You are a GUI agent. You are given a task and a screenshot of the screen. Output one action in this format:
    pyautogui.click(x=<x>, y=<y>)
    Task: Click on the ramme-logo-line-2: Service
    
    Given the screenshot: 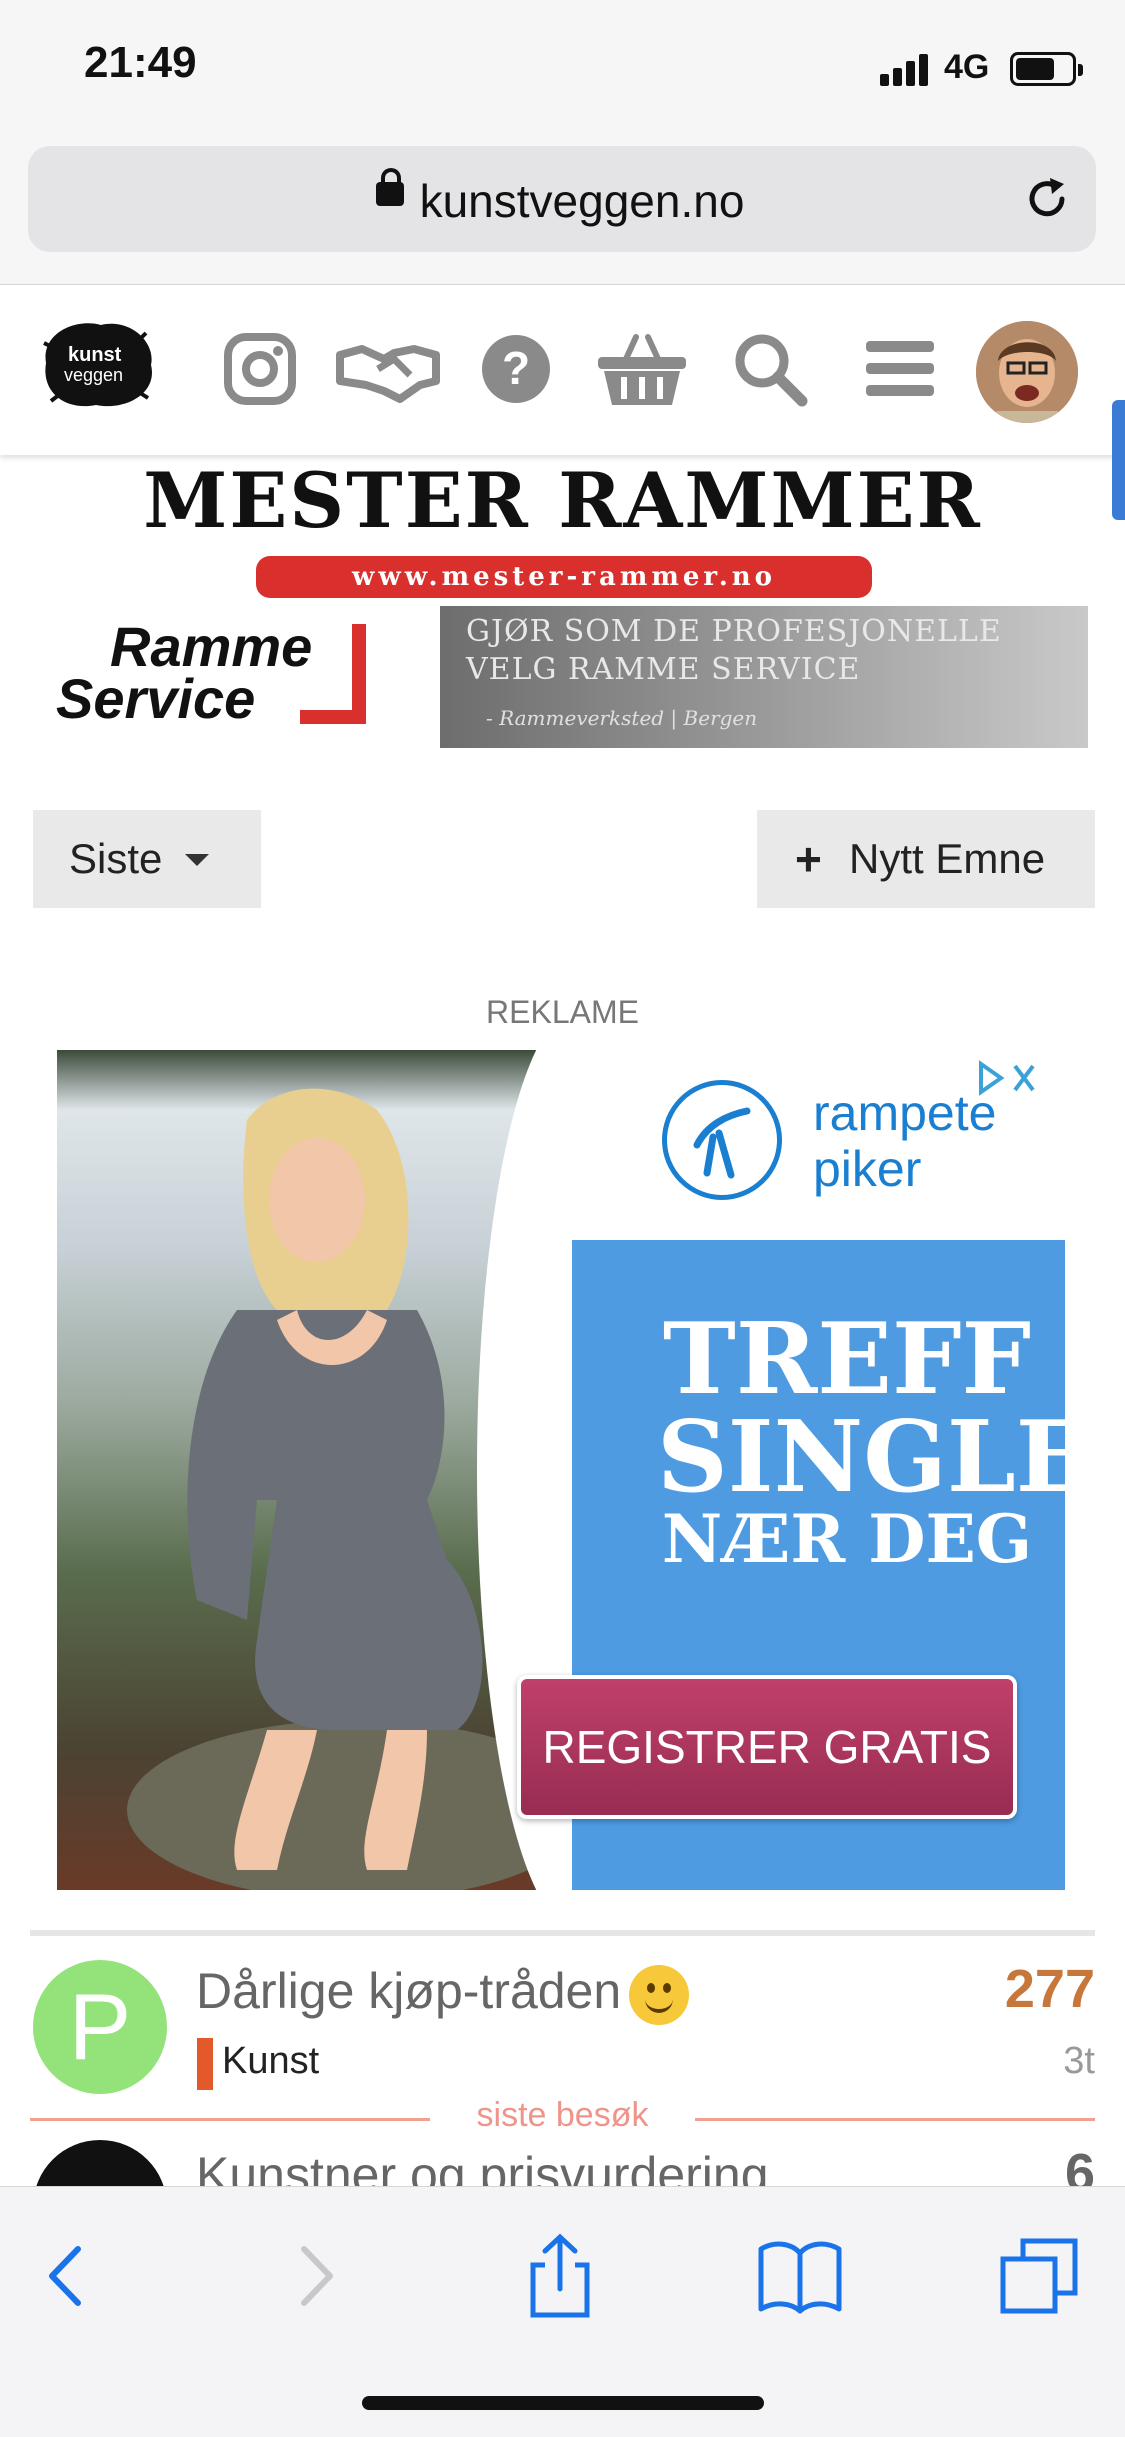 What is the action you would take?
    pyautogui.click(x=156, y=698)
    